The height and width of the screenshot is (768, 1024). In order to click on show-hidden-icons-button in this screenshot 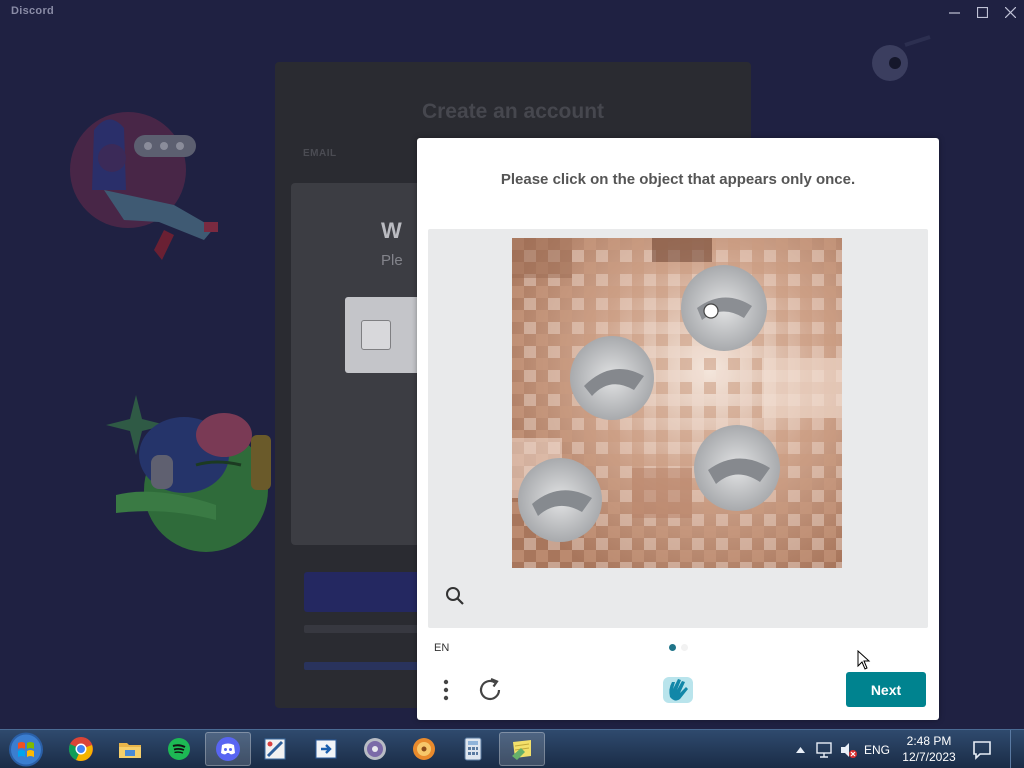, I will do `click(800, 749)`.